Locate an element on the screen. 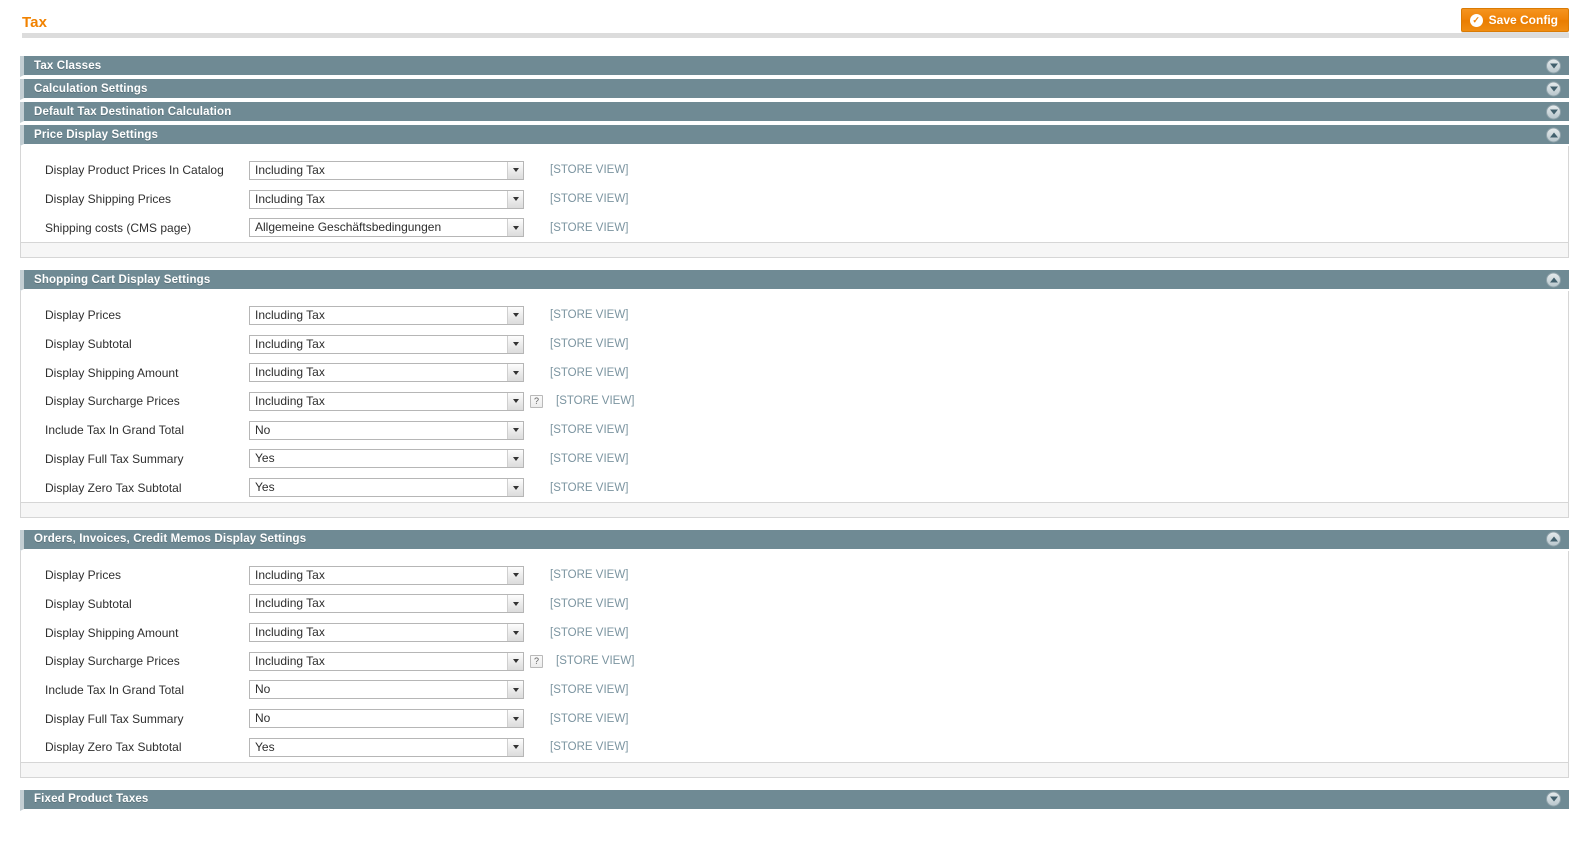 The image size is (1589, 861). field-control: Yes [STORE VIEW] is located at coordinates (438, 459).